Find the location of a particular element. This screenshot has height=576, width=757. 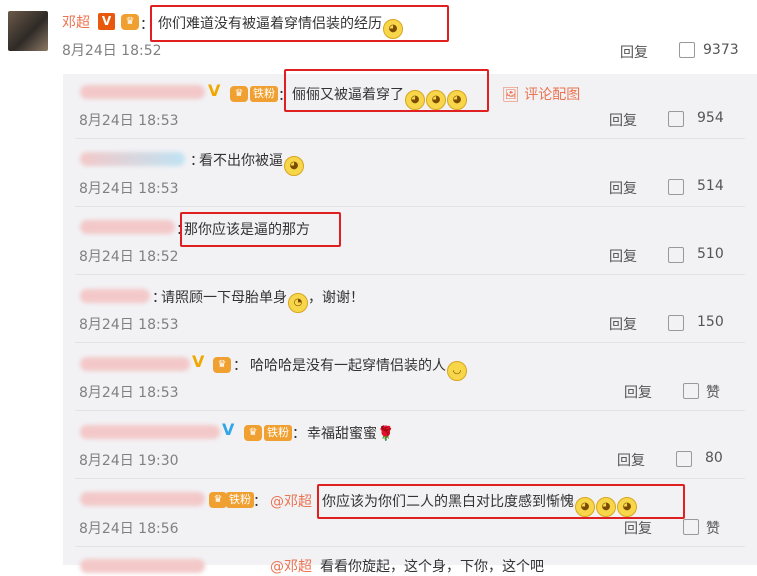

like-count: 954 is located at coordinates (710, 118).